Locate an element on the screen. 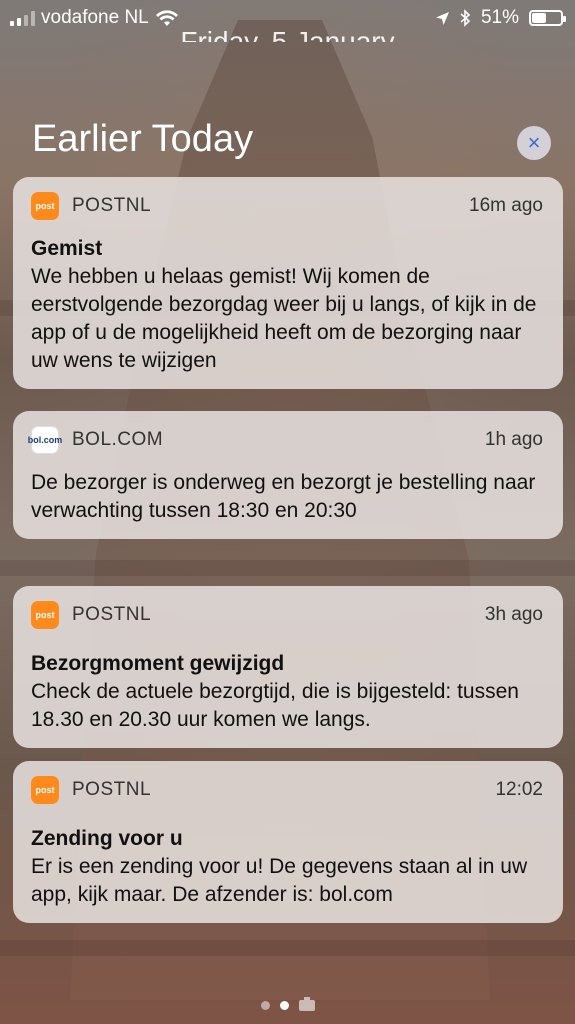  notification-title: Bezorgmoment gewijzigd is located at coordinates (158, 663).